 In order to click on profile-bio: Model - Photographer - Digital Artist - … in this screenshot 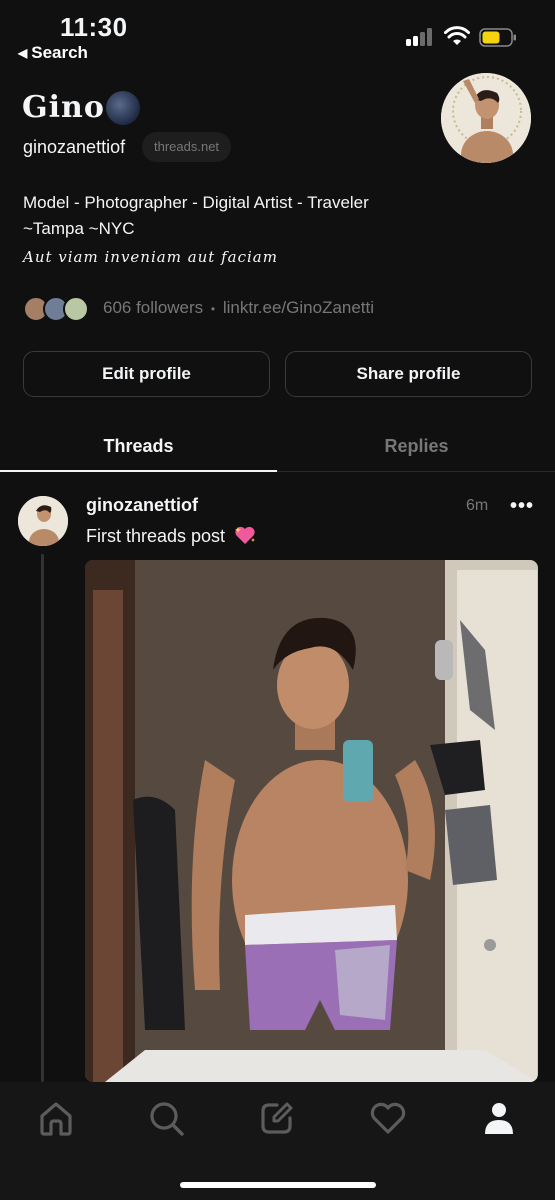, I will do `click(196, 216)`.